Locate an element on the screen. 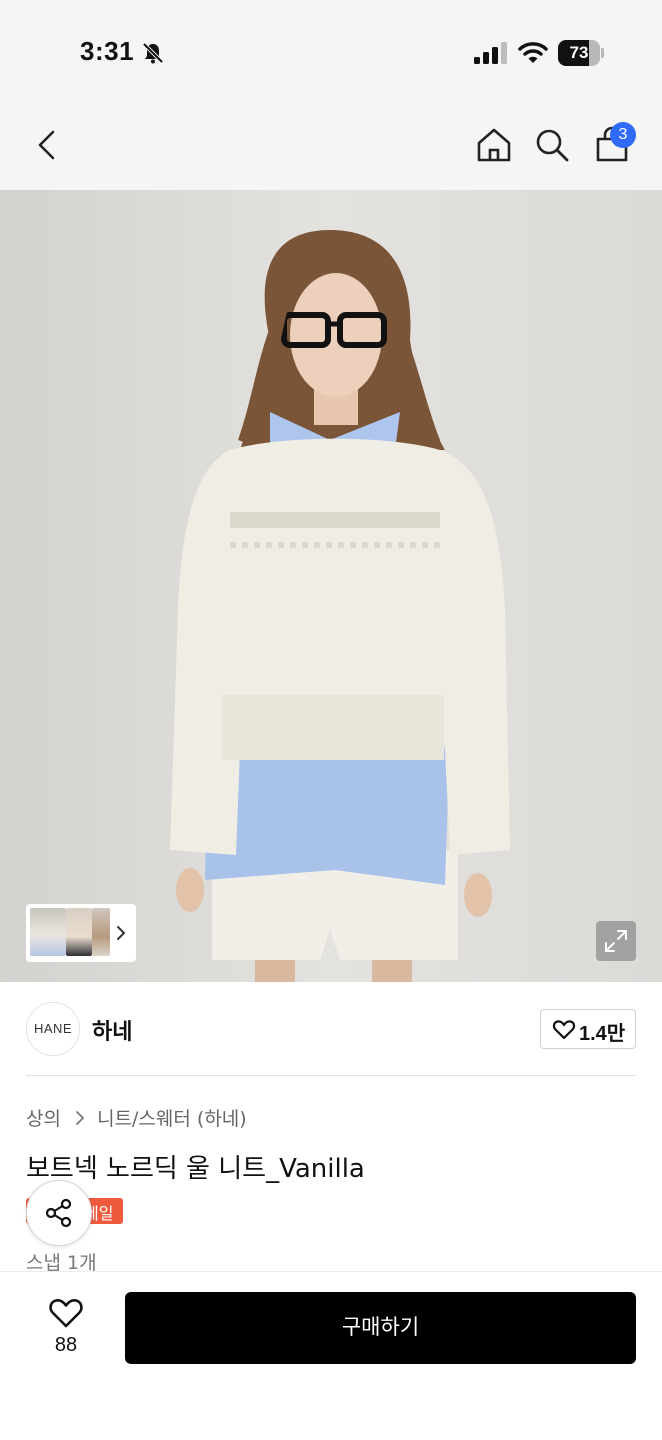 The image size is (662, 1440). share-icon is located at coordinates (58, 1213).